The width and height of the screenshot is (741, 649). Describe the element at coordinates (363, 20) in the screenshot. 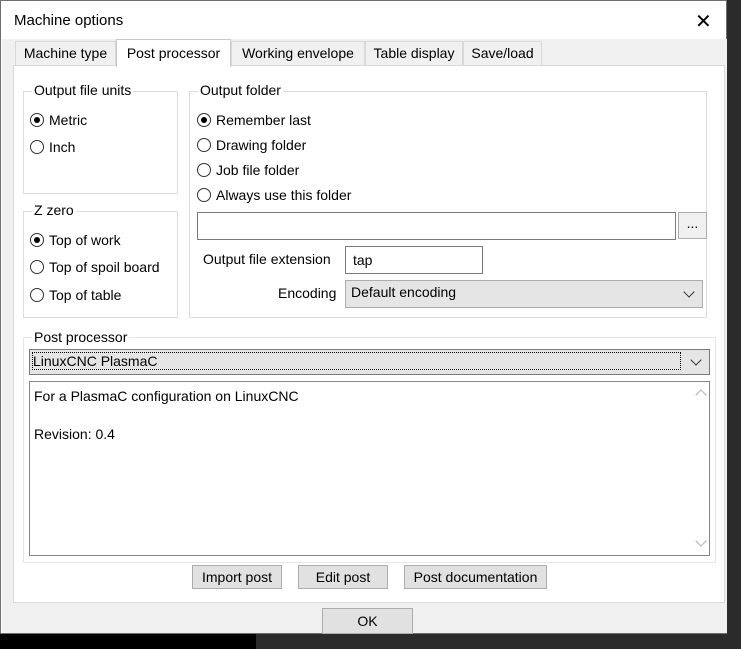

I see `title-bar: Machine options ✕` at that location.